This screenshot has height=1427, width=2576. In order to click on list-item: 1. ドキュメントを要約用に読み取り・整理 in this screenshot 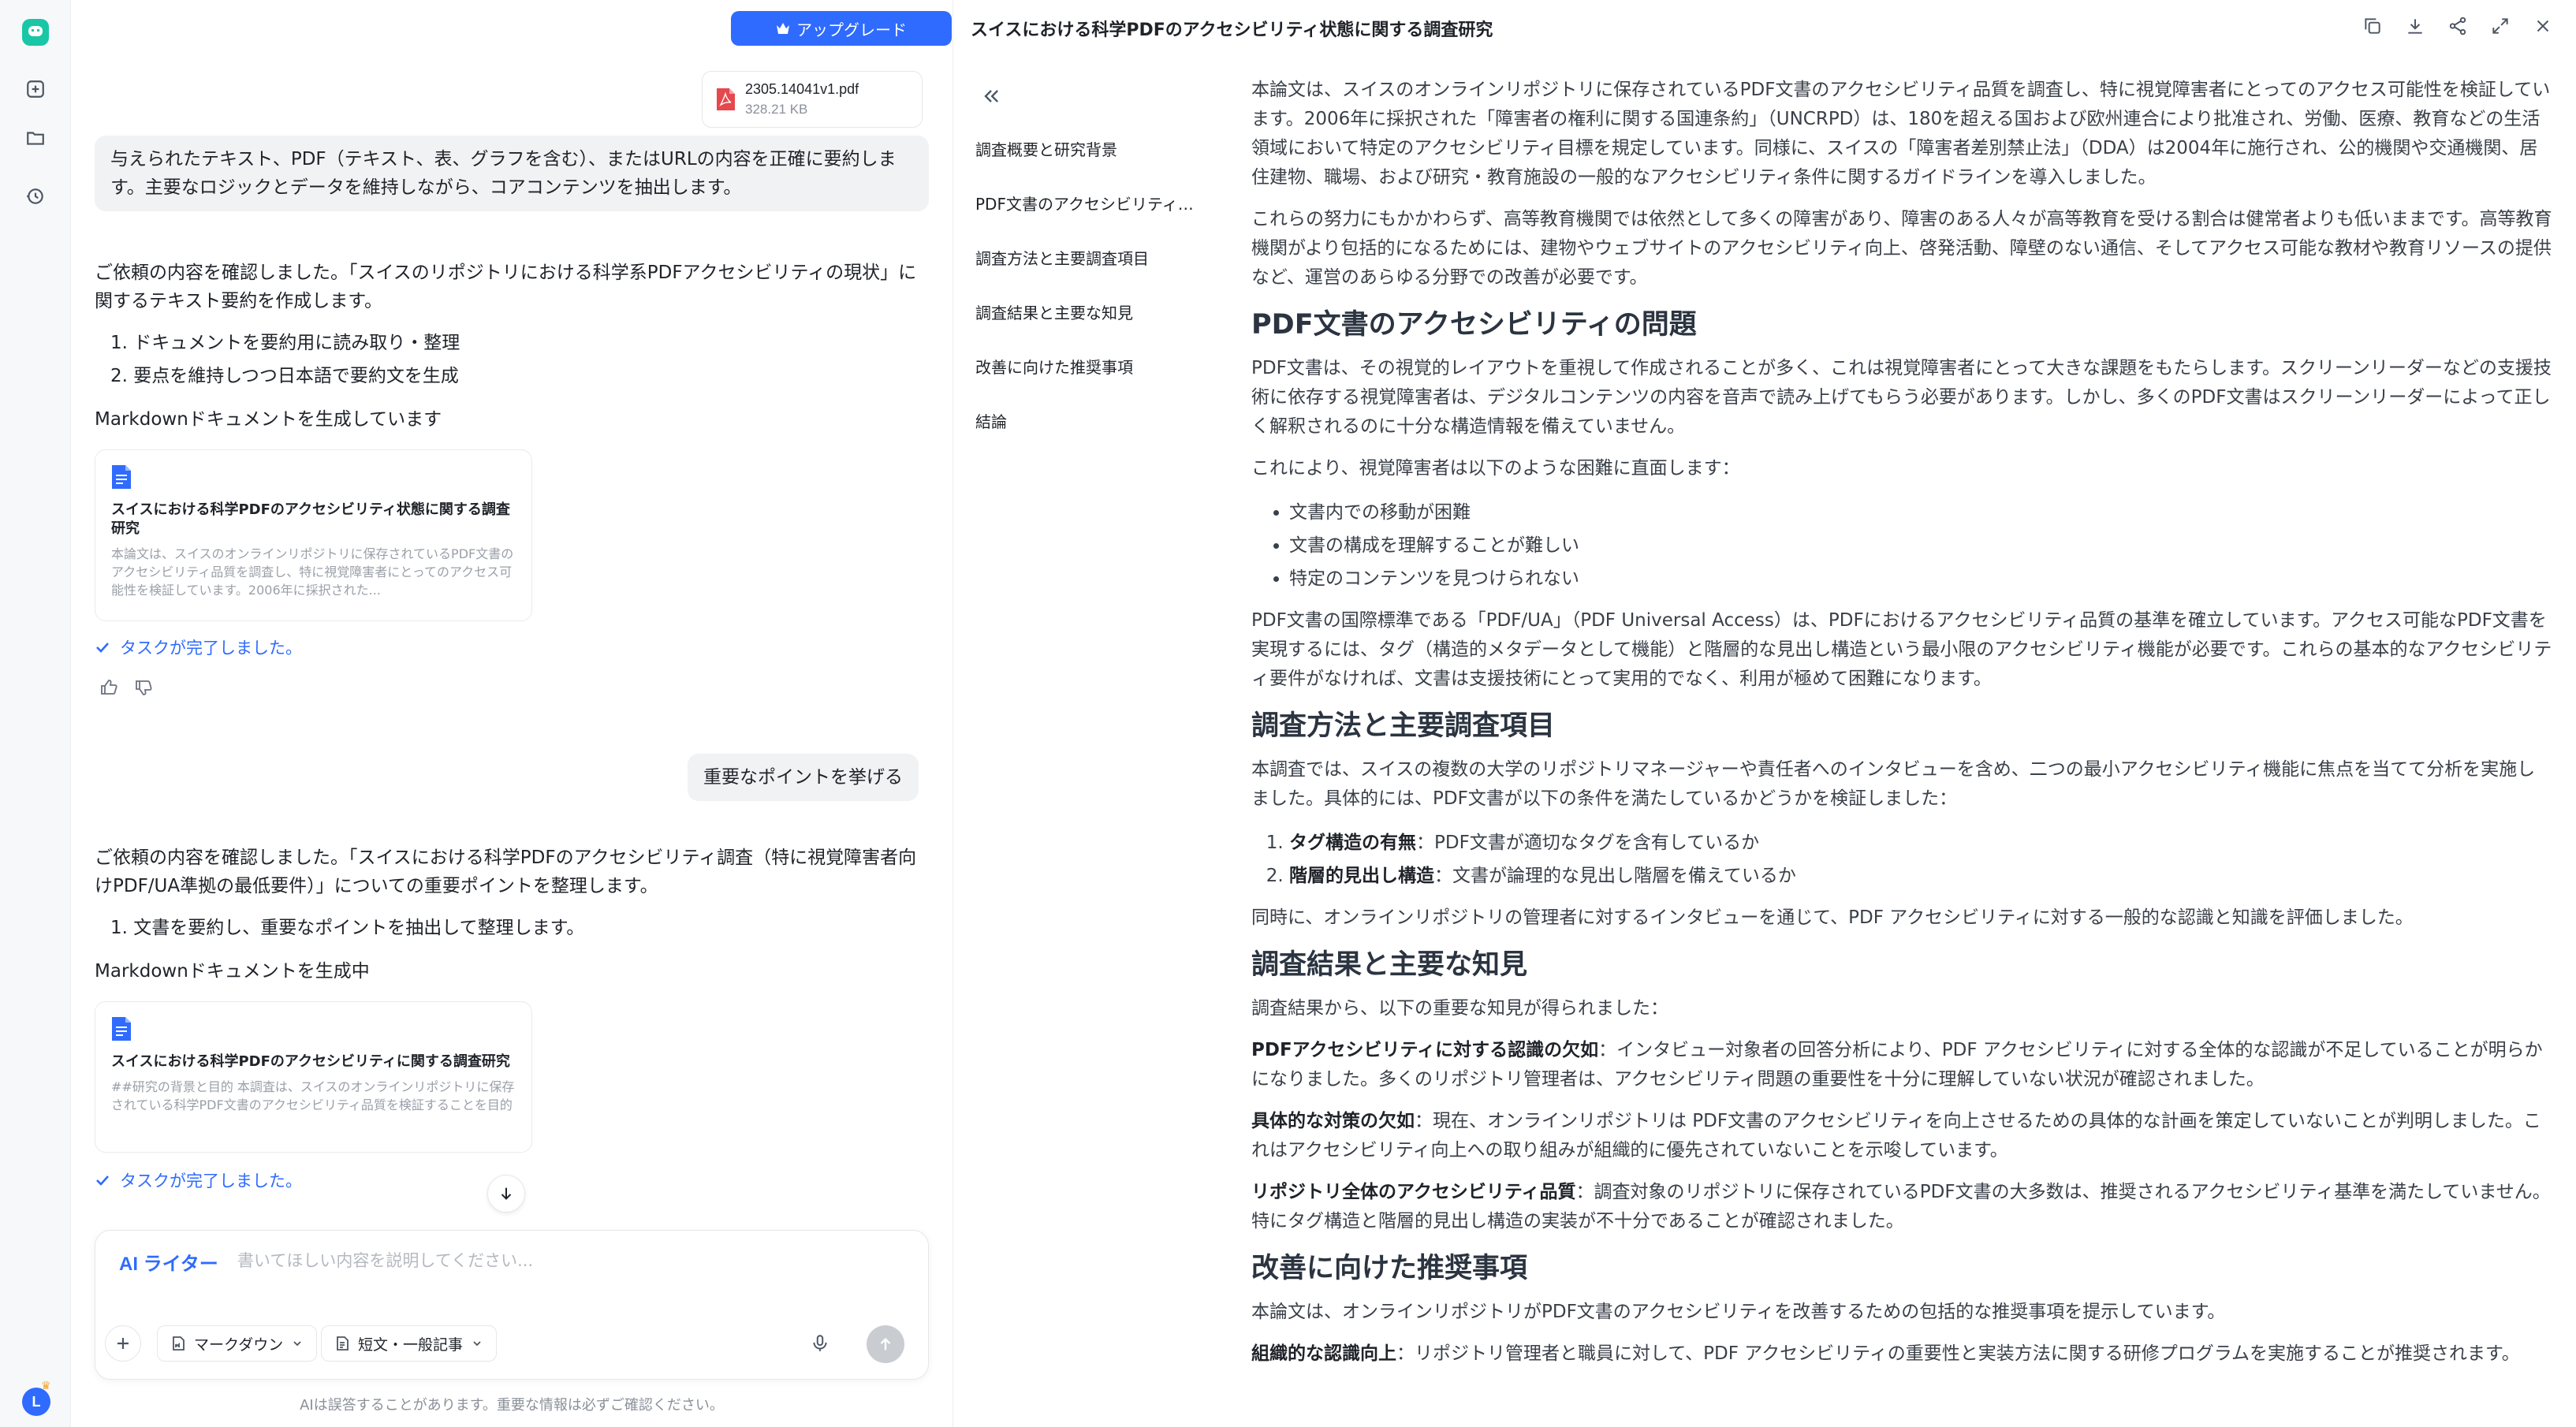, I will do `click(285, 343)`.